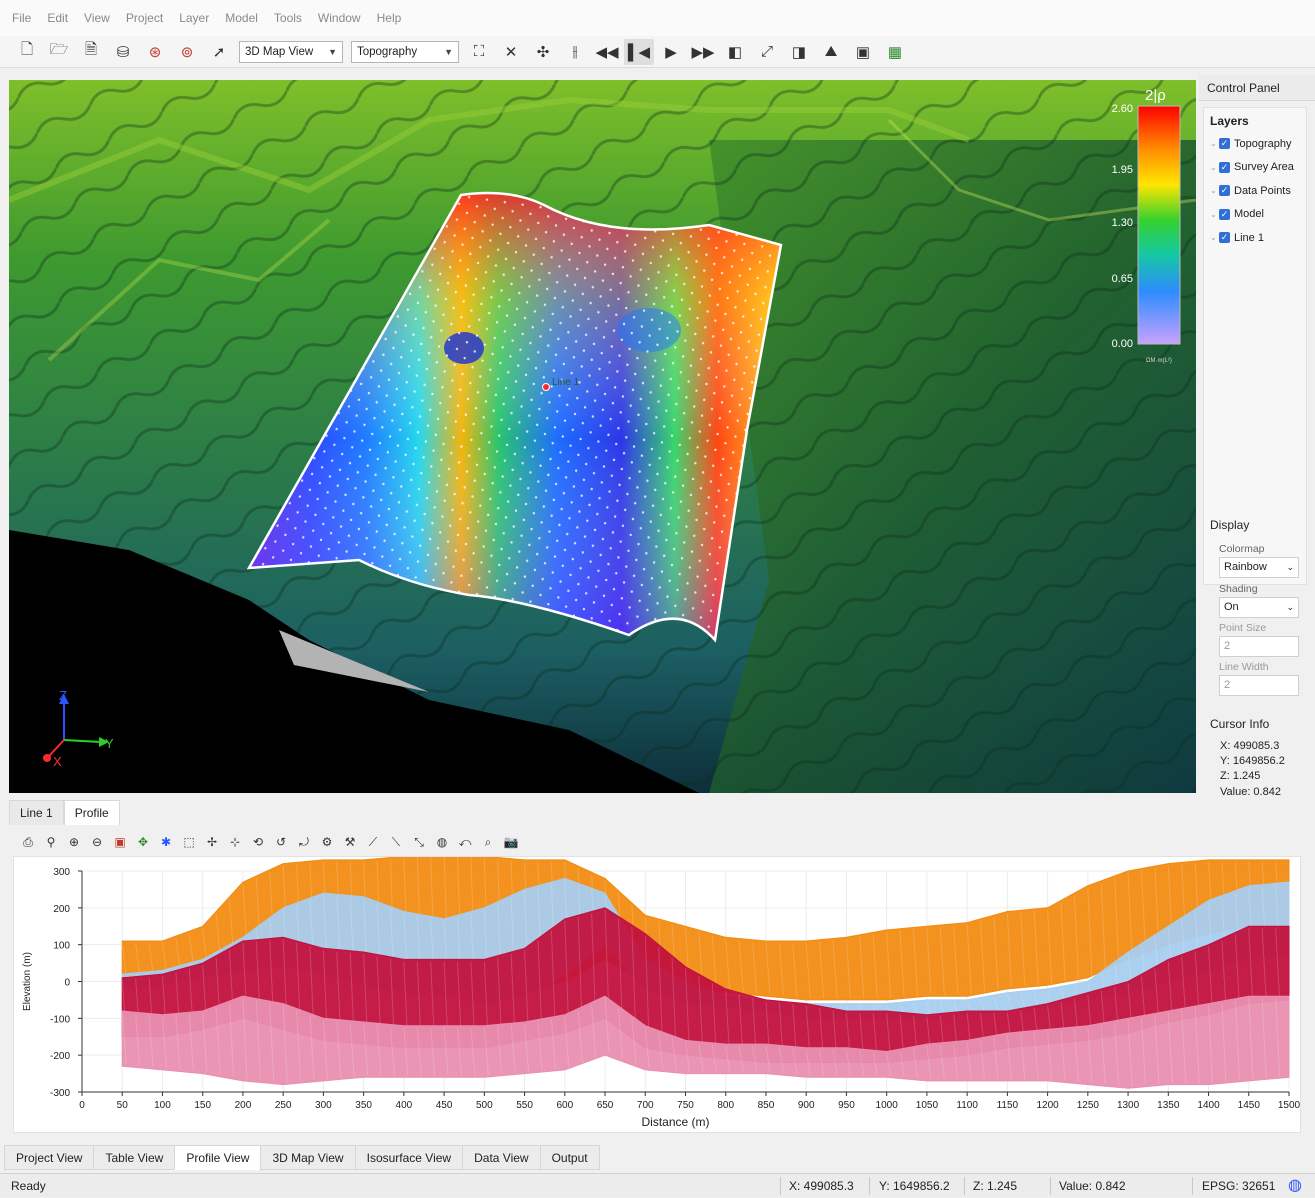 The image size is (1315, 1198). What do you see at coordinates (1255, 191) in the screenshot?
I see `layer-item-data-points: ⌄ ✓ Data Points` at bounding box center [1255, 191].